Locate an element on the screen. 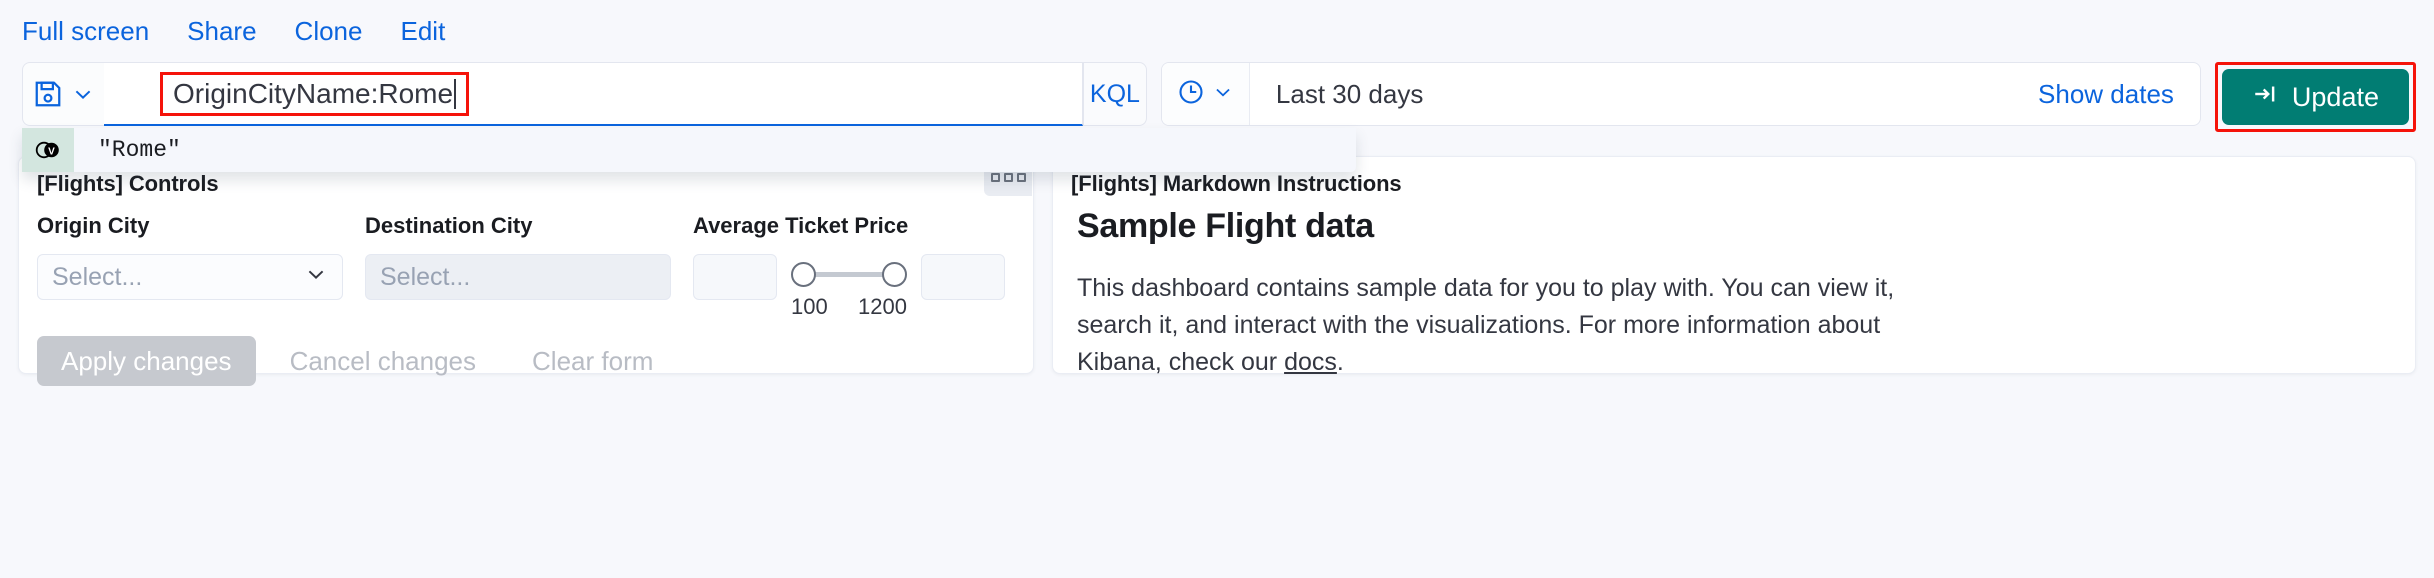 The height and width of the screenshot is (578, 2434). dual-range-slider: 100 1200 is located at coordinates (849, 287).